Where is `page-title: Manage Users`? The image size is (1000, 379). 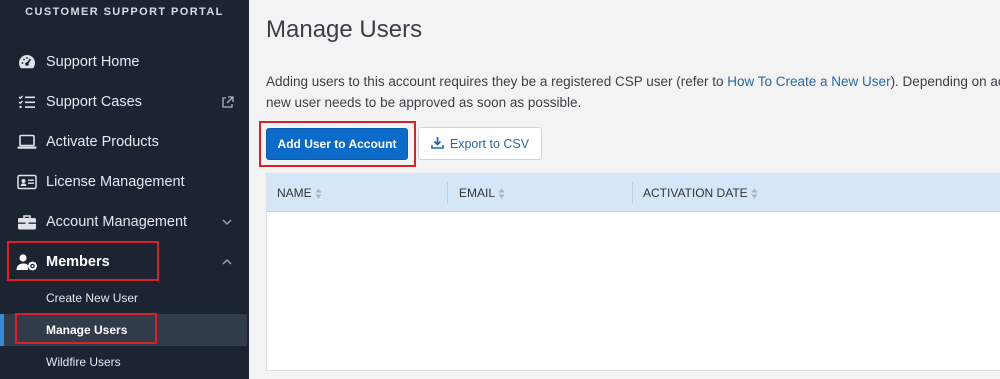
page-title: Manage Users is located at coordinates (344, 29).